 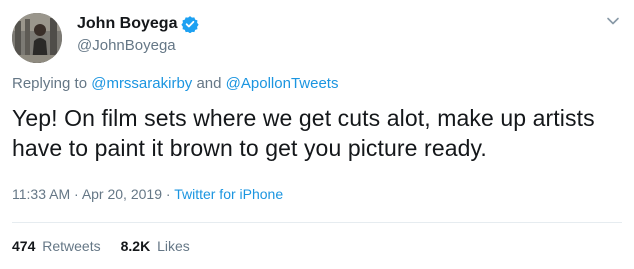 I want to click on chevron-down-icon, so click(x=613, y=21).